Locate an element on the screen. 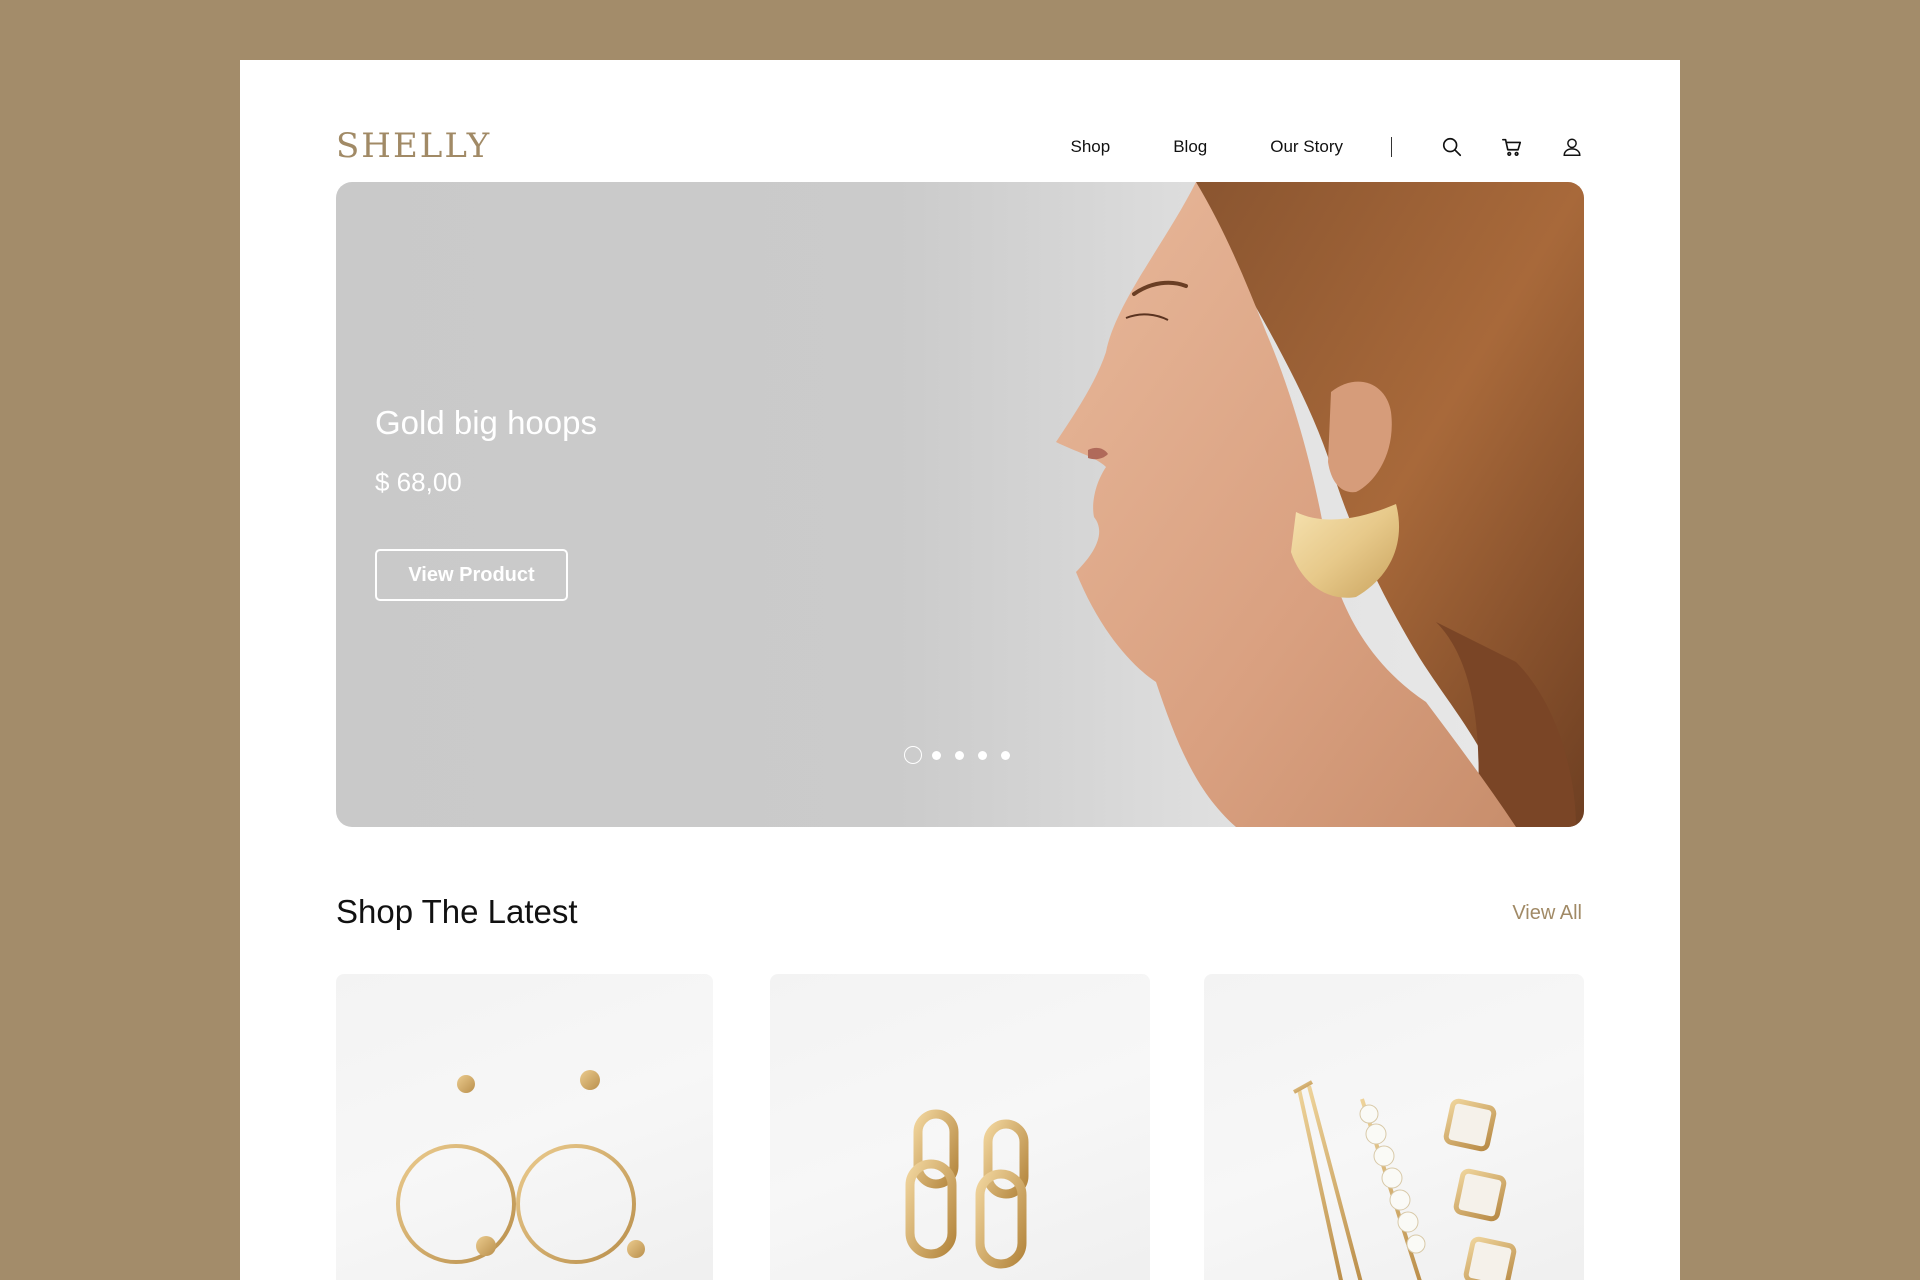 The height and width of the screenshot is (1280, 1920). view-product-button: View Product is located at coordinates (471, 575).